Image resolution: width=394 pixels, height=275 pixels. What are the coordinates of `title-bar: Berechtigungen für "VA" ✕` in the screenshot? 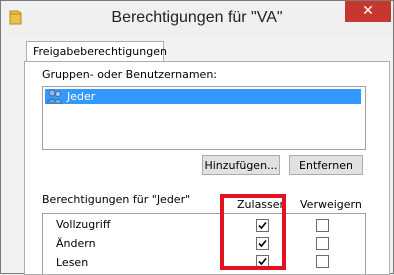 It's located at (197, 19).